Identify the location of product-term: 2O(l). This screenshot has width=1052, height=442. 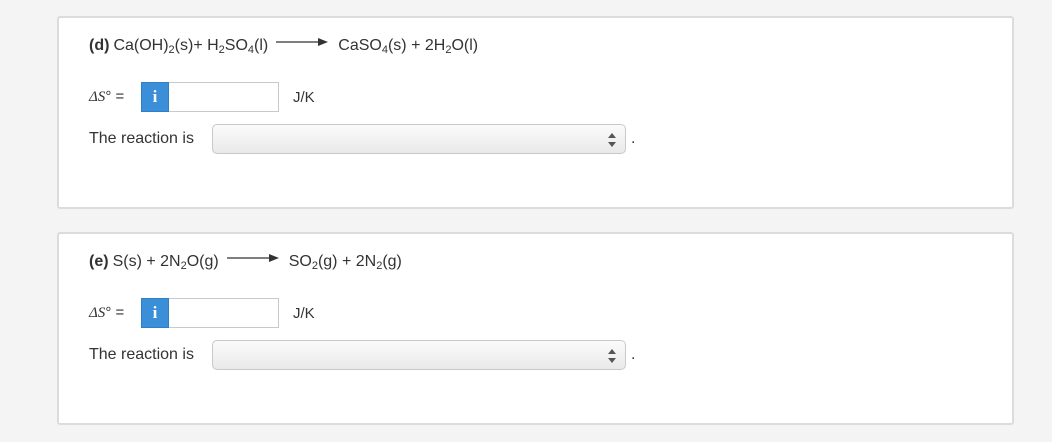
(462, 46).